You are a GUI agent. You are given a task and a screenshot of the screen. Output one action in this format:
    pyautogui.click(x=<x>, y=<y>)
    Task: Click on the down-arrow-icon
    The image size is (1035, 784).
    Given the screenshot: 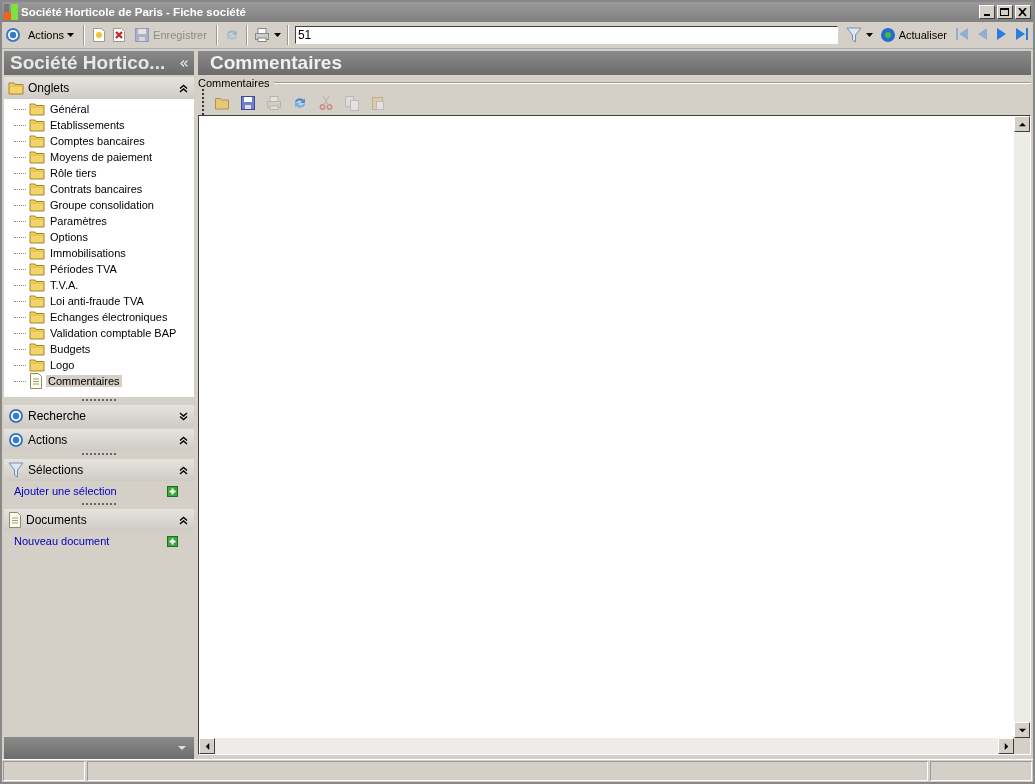 What is the action you would take?
    pyautogui.click(x=1022, y=730)
    